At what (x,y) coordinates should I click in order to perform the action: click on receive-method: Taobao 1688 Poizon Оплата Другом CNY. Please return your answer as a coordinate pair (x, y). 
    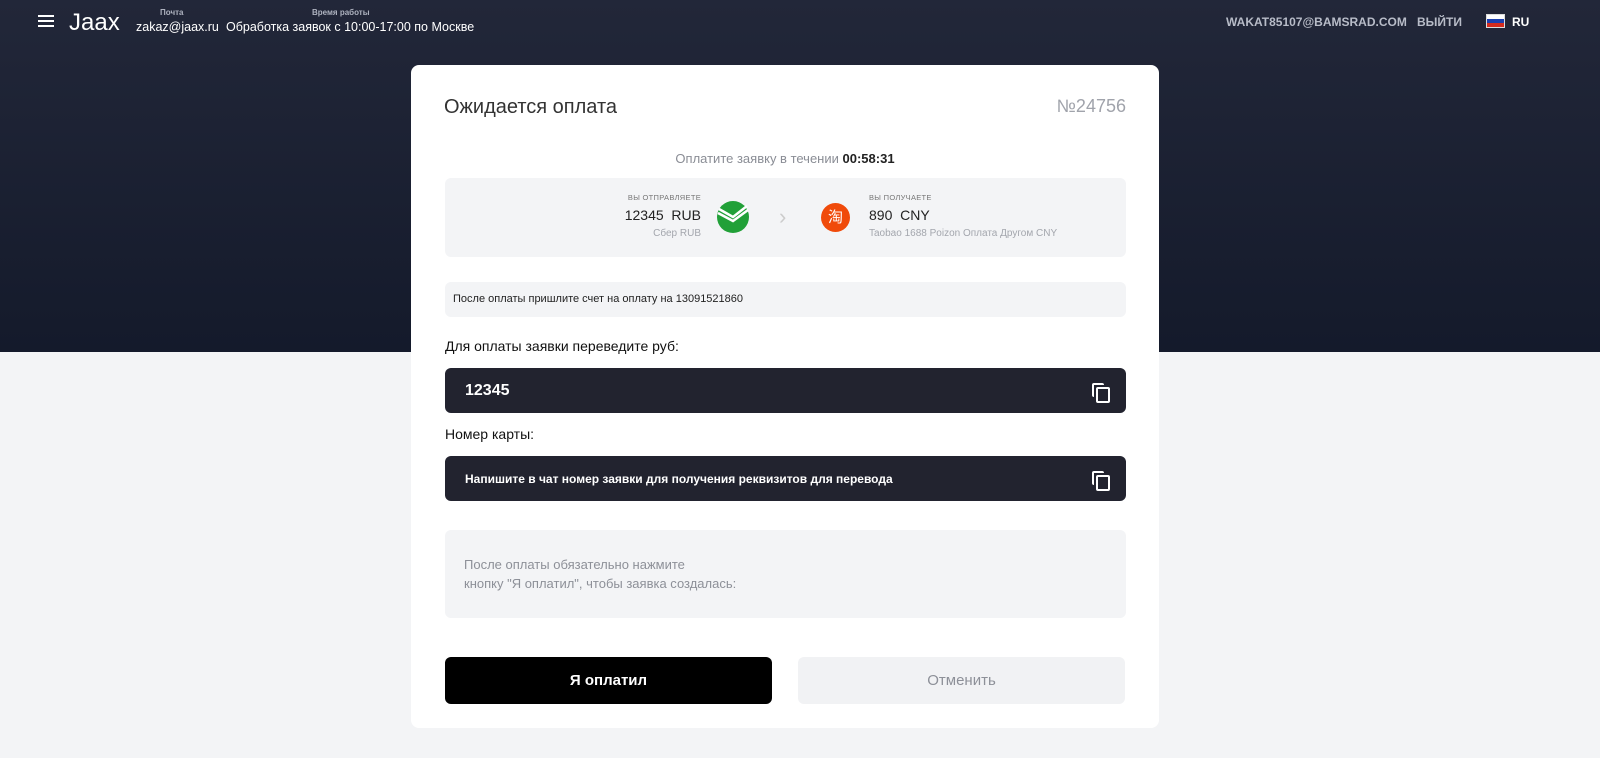
    Looking at the image, I should click on (963, 233).